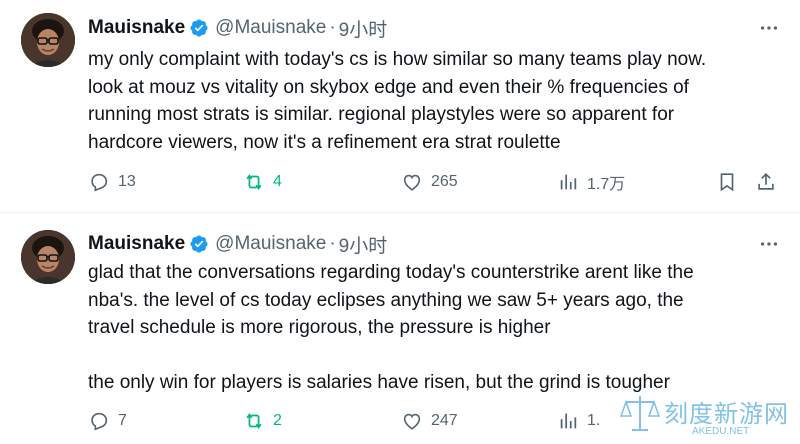 The width and height of the screenshot is (800, 444). Describe the element at coordinates (444, 181) in the screenshot. I see `like-count: 265` at that location.